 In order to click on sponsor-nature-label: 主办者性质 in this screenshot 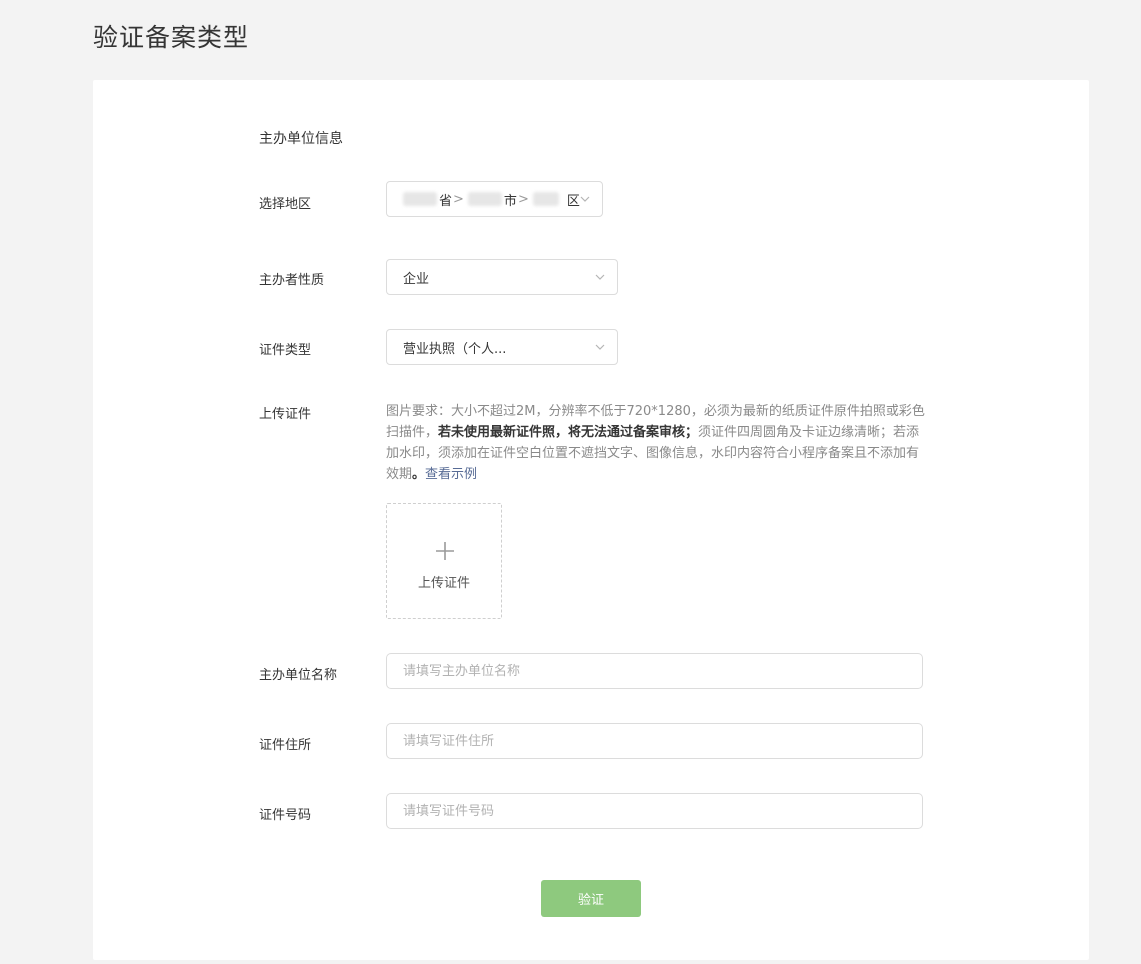, I will do `click(292, 280)`.